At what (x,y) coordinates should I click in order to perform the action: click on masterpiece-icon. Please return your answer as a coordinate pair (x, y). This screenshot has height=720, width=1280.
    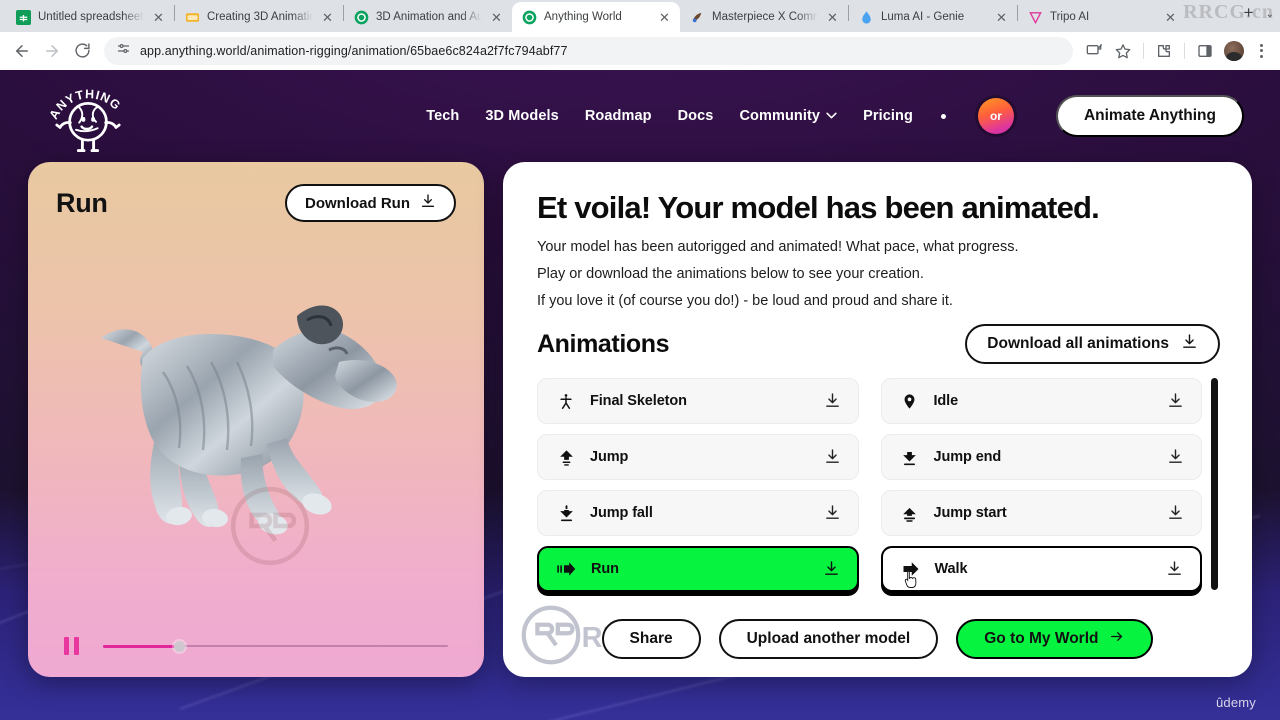
    Looking at the image, I should click on (697, 17).